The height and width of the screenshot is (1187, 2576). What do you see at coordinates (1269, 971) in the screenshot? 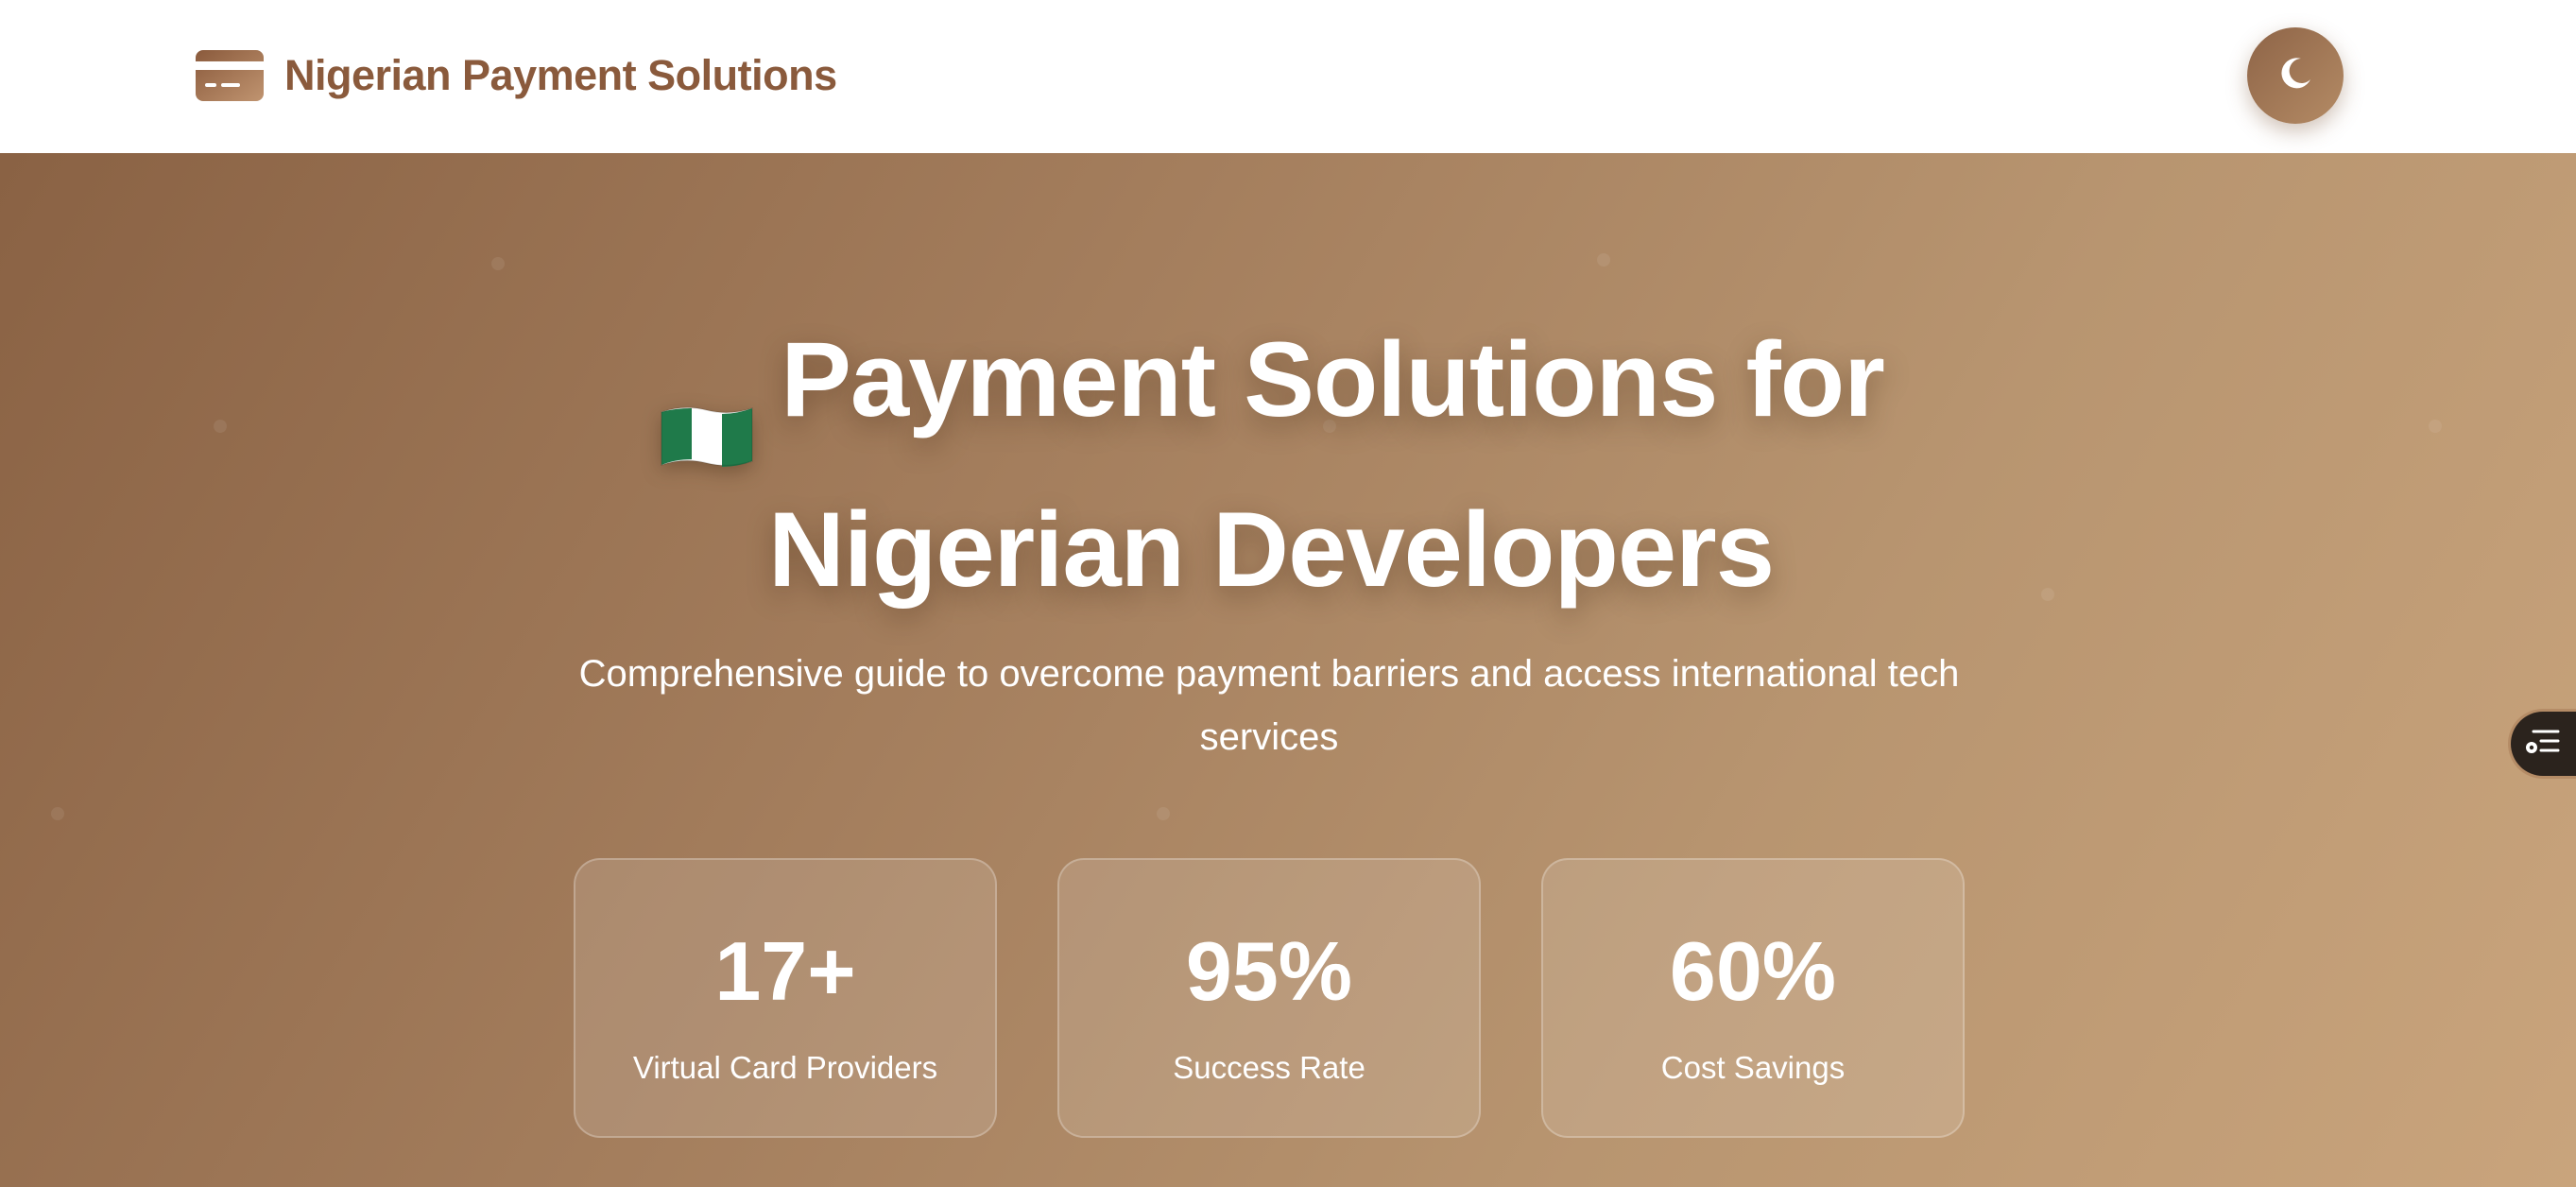
I see `stat-value: 95%` at bounding box center [1269, 971].